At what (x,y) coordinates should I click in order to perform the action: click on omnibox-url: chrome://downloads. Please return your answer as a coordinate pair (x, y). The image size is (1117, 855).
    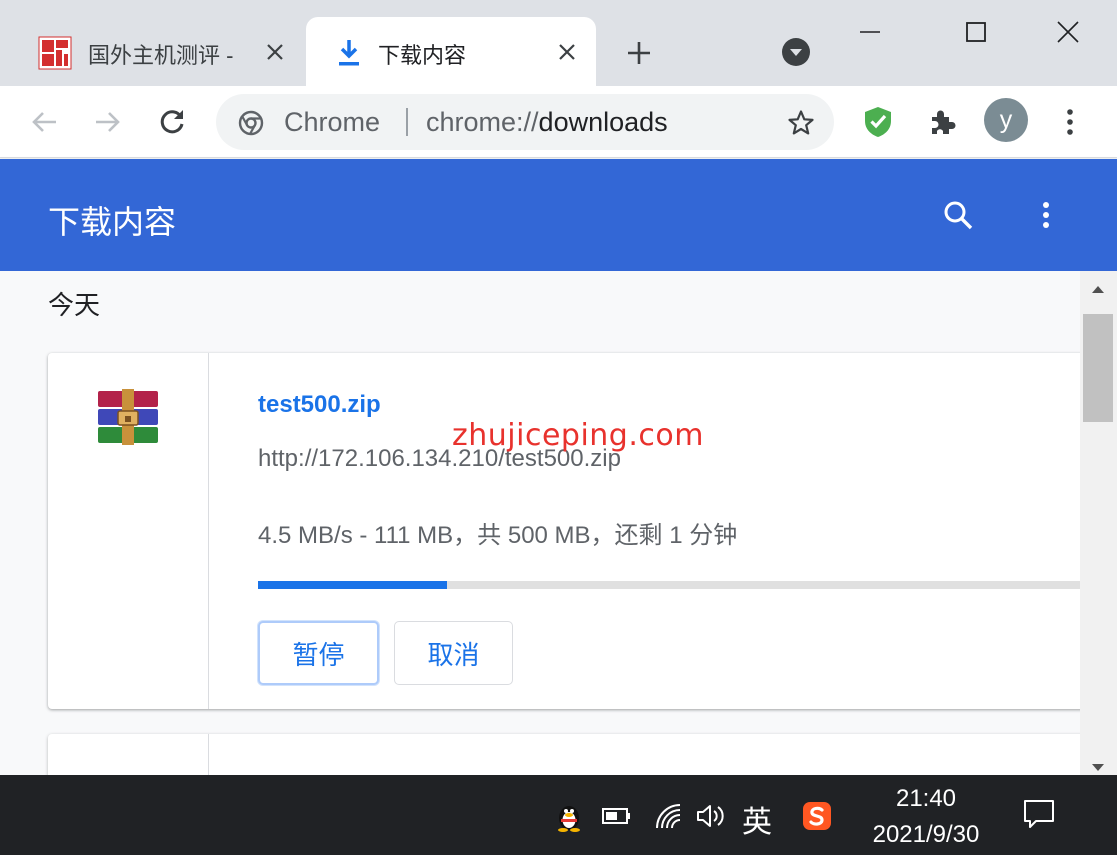
    Looking at the image, I should click on (547, 122).